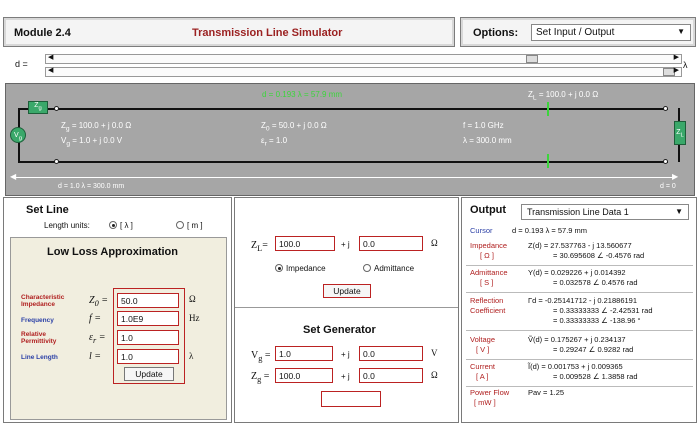 The height and width of the screenshot is (426, 700). I want to click on generator-impedance-box: Zg, so click(38, 107).